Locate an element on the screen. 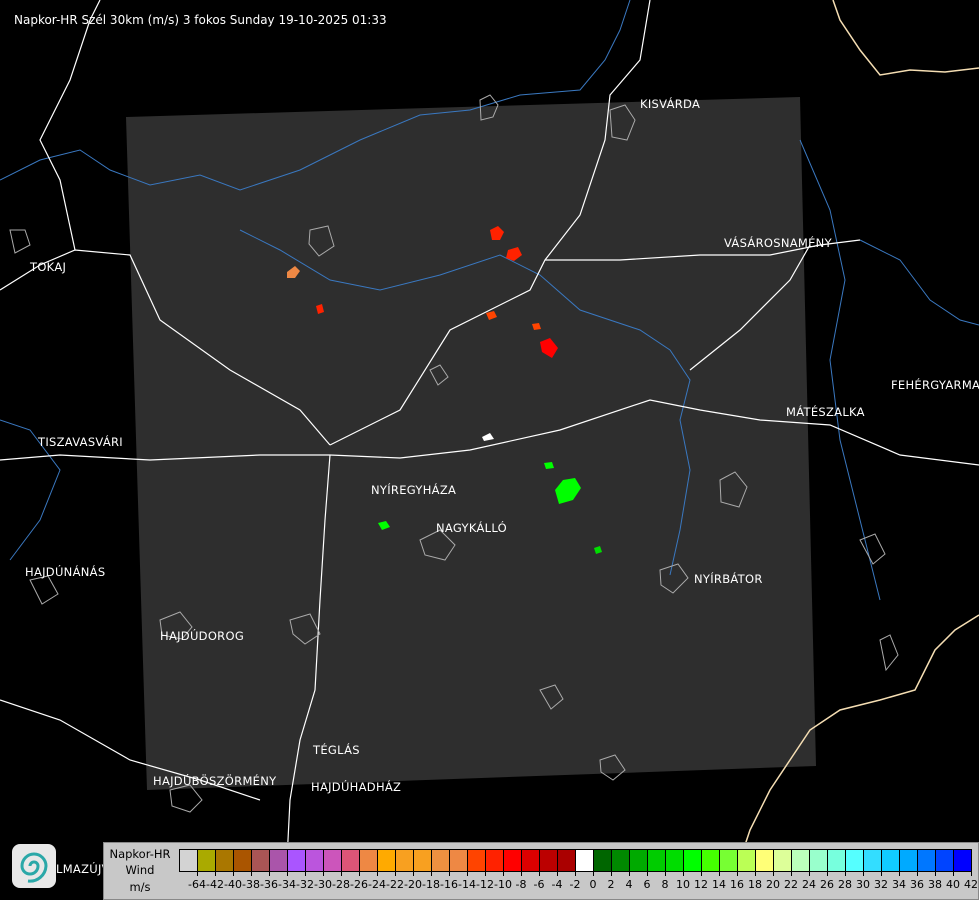 The height and width of the screenshot is (900, 979). legend-tick-label: 16 is located at coordinates (737, 884).